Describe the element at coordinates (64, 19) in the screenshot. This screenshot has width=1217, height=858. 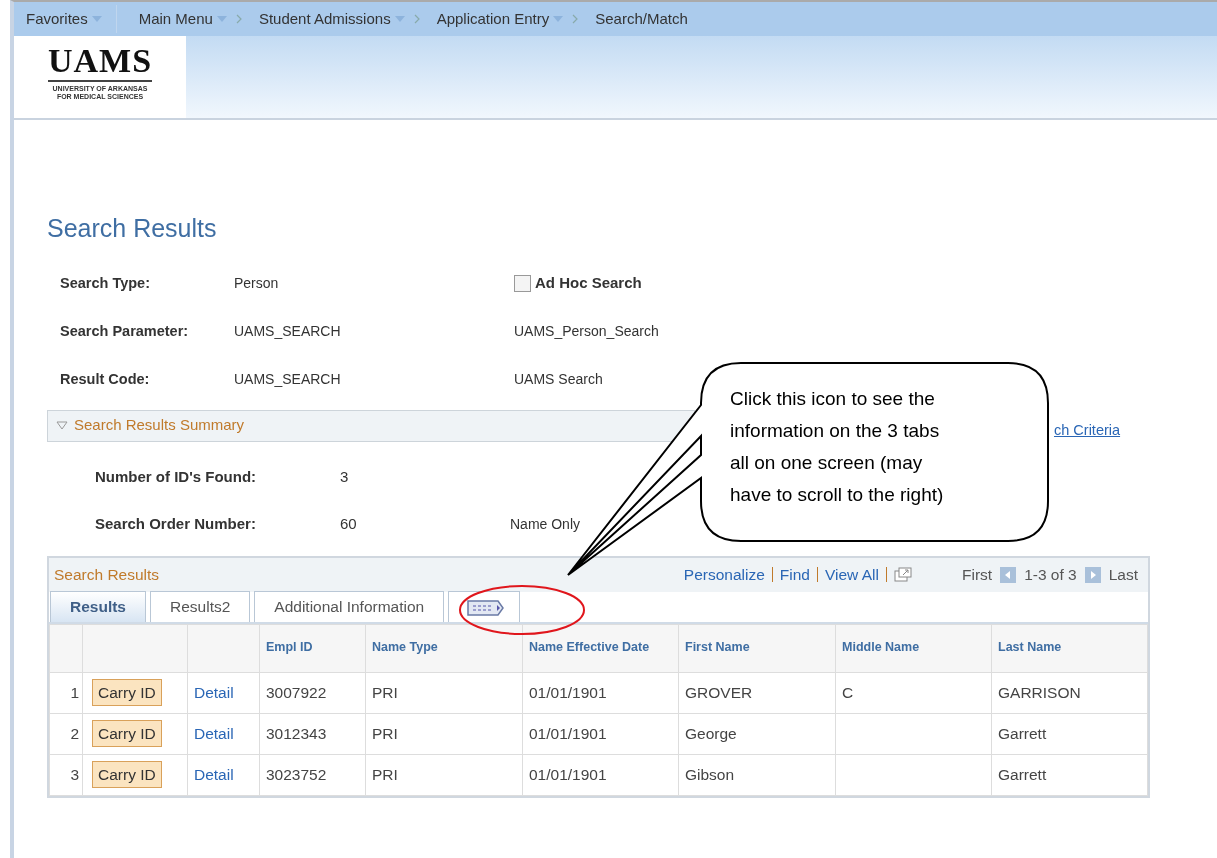
I see `nav-menu-item: Favorites` at that location.